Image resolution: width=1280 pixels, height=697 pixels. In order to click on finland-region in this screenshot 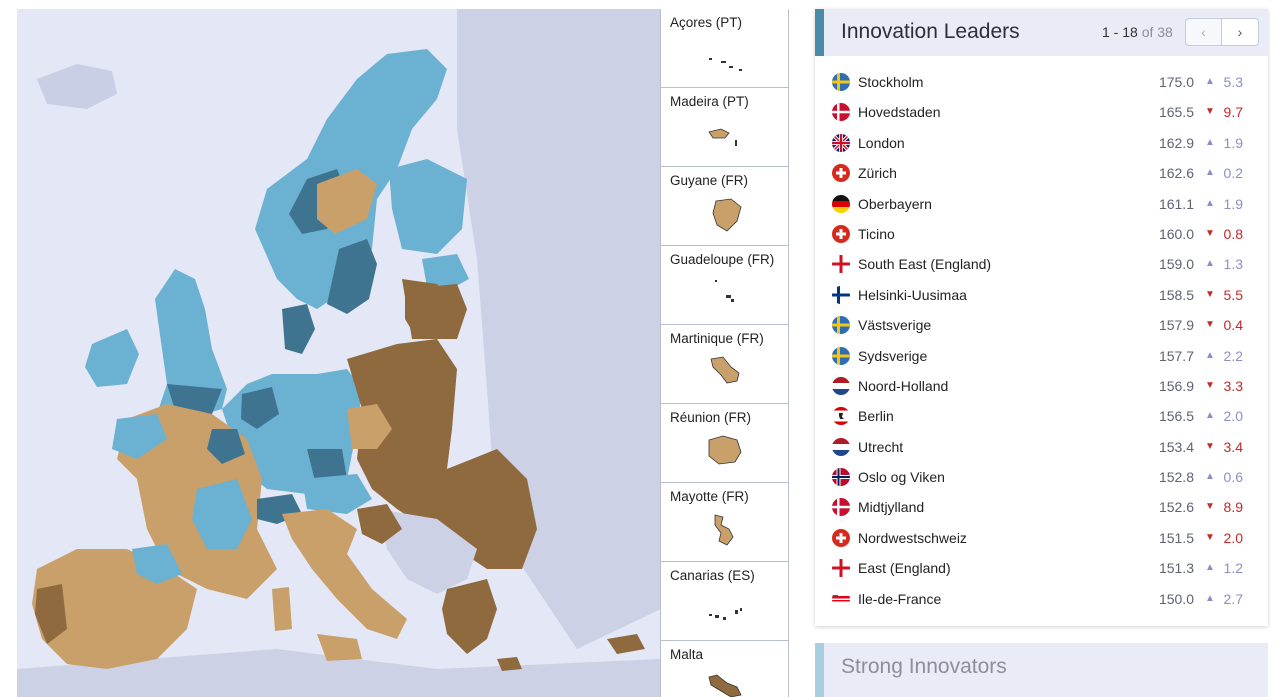, I will do `click(428, 206)`.